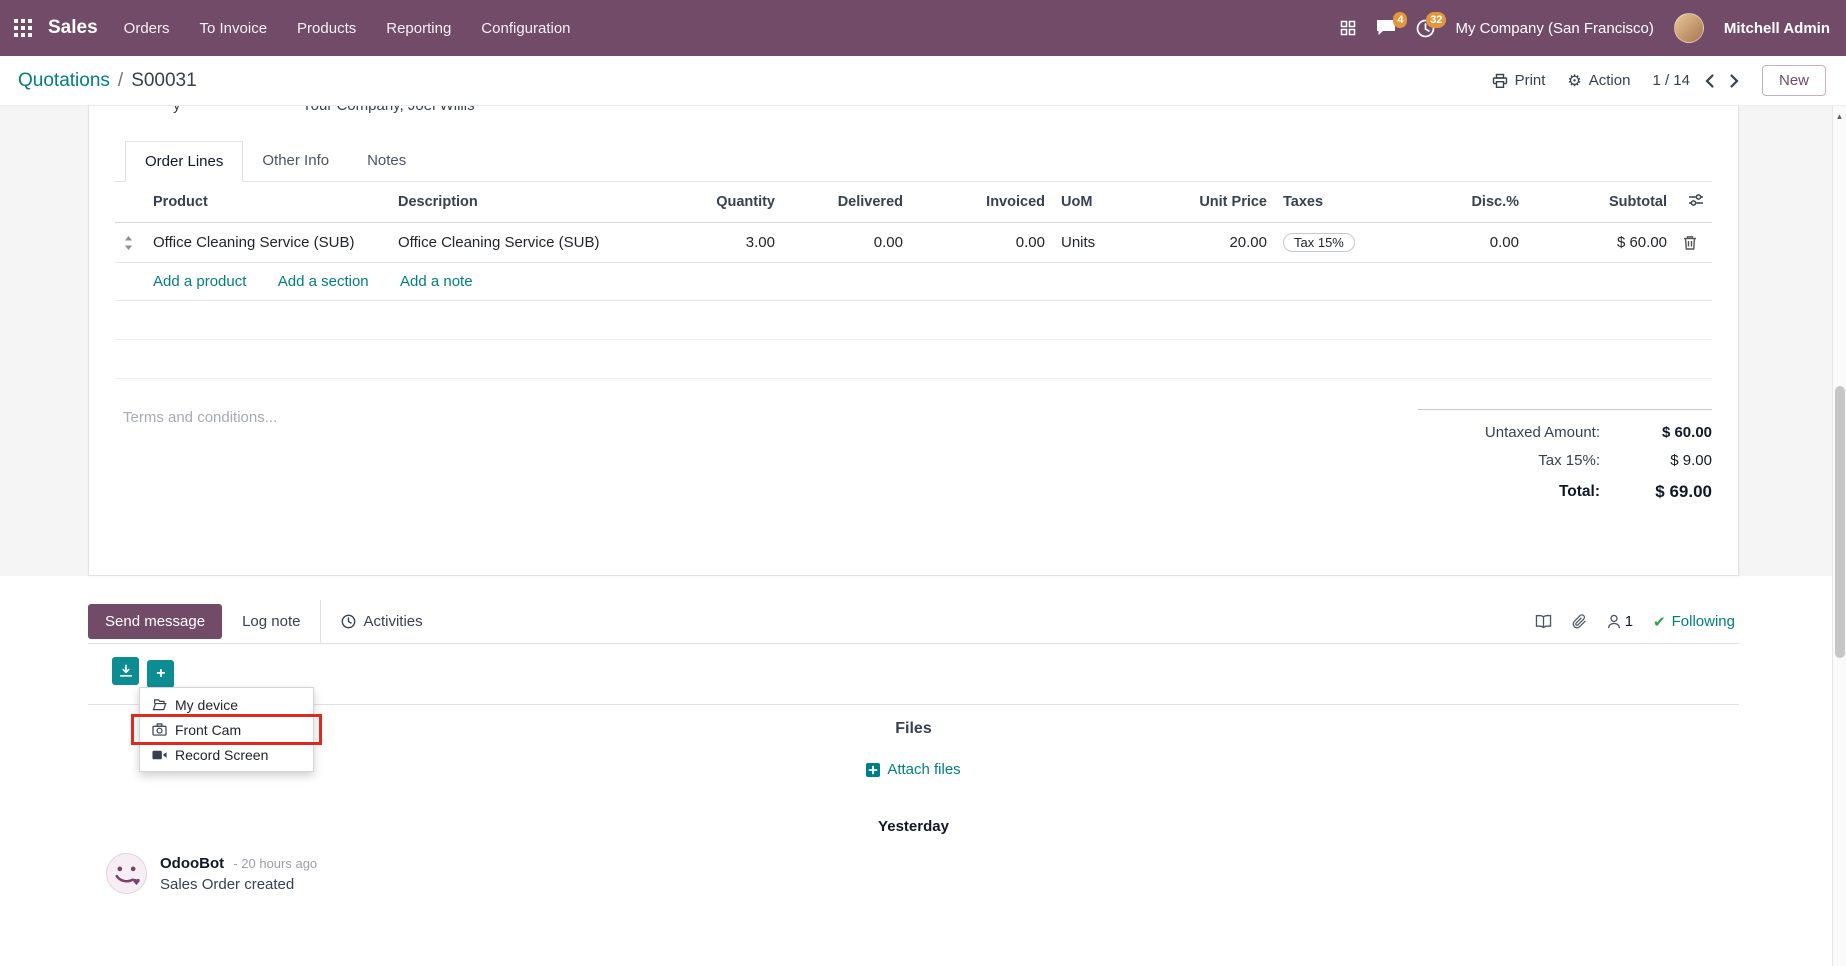 The height and width of the screenshot is (966, 1846). I want to click on menu-products: Products, so click(326, 28).